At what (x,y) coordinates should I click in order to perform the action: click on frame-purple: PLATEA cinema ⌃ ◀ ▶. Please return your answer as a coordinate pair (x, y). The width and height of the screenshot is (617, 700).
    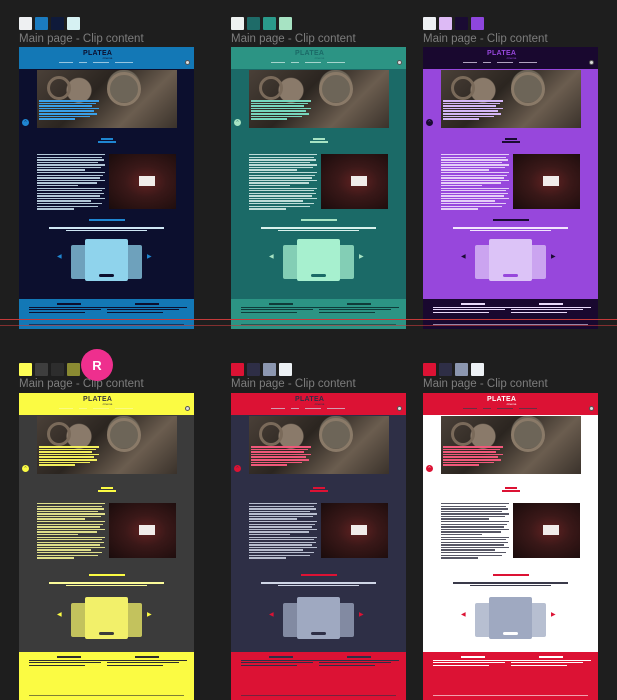
    Looking at the image, I should click on (510, 188).